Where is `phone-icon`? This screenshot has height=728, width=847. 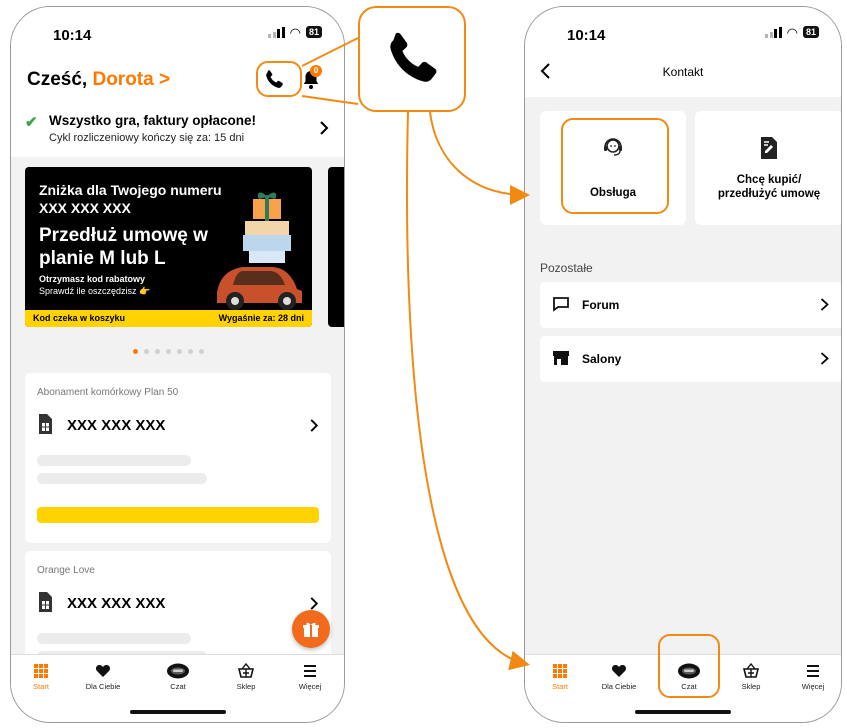 phone-icon is located at coordinates (413, 57).